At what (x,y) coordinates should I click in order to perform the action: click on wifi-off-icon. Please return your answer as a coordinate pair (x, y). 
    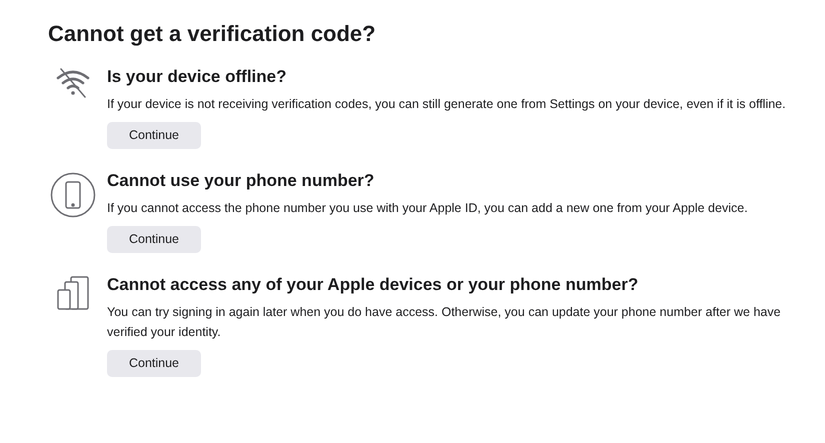
    Looking at the image, I should click on (72, 83).